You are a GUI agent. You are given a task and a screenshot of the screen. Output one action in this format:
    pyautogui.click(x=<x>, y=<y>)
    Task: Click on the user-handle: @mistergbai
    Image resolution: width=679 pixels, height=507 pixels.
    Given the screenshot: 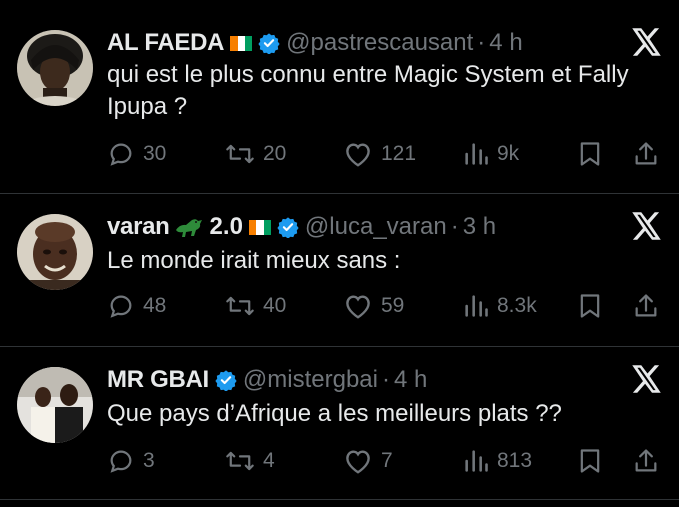 What is the action you would take?
    pyautogui.click(x=310, y=380)
    